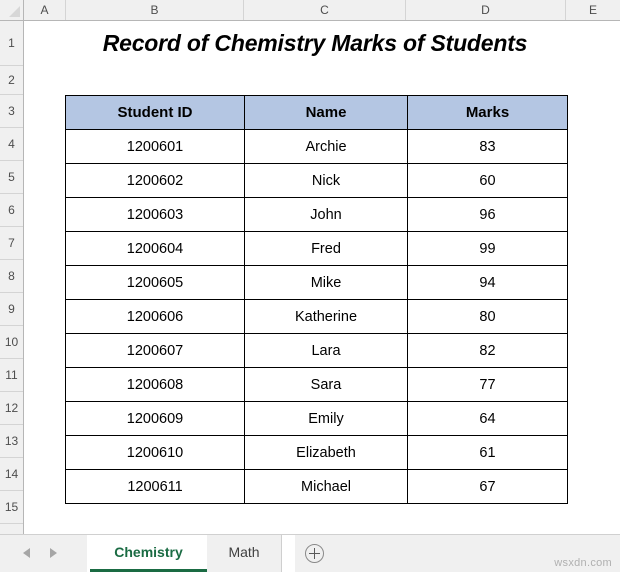  Describe the element at coordinates (487, 316) in the screenshot. I see `cell-marks: 80` at that location.